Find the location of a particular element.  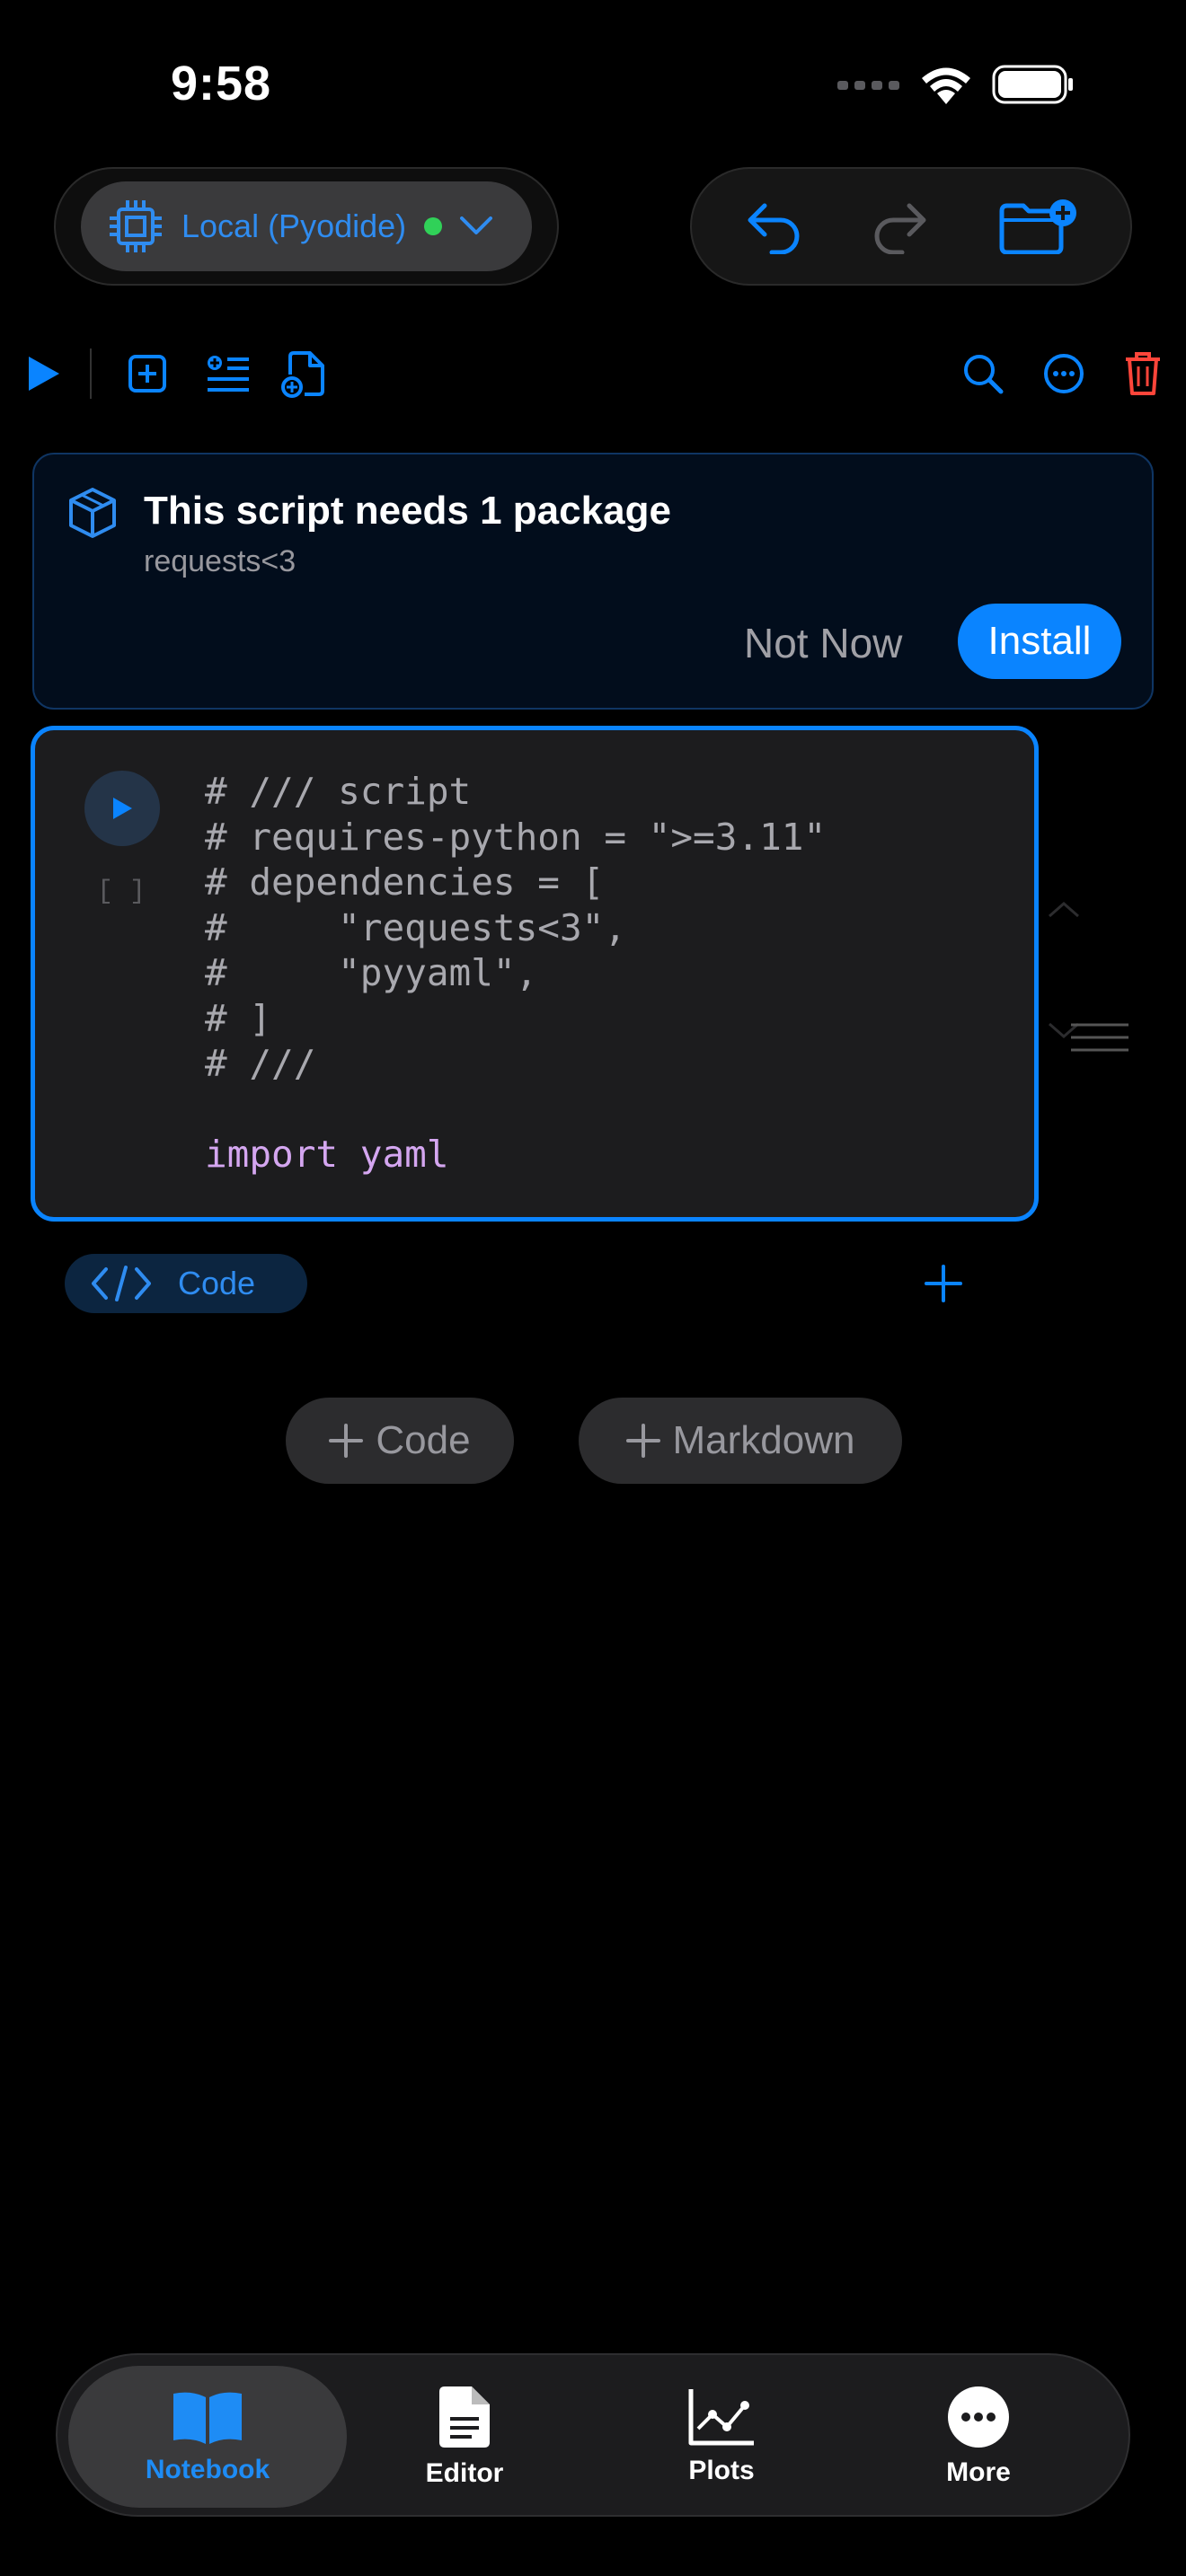

status-icons is located at coordinates (956, 84).